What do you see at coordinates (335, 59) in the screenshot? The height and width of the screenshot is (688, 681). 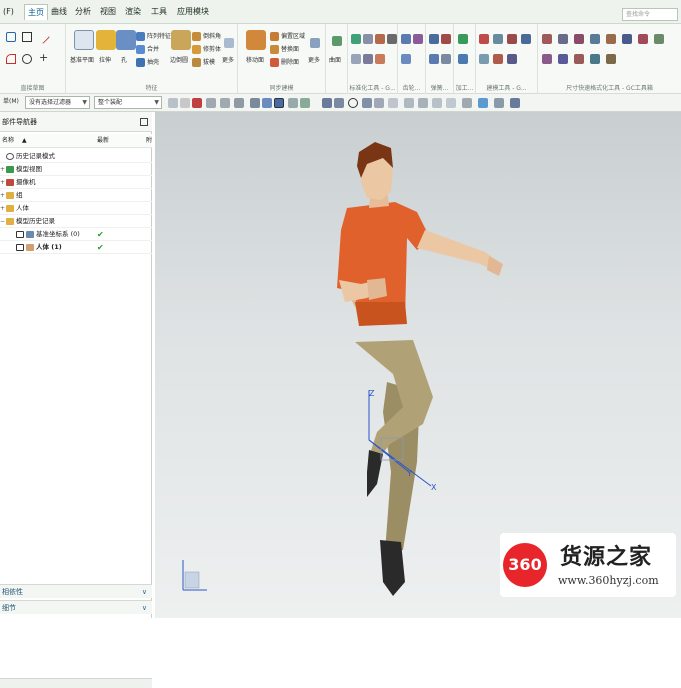 I see `surface-button: 曲面` at bounding box center [335, 59].